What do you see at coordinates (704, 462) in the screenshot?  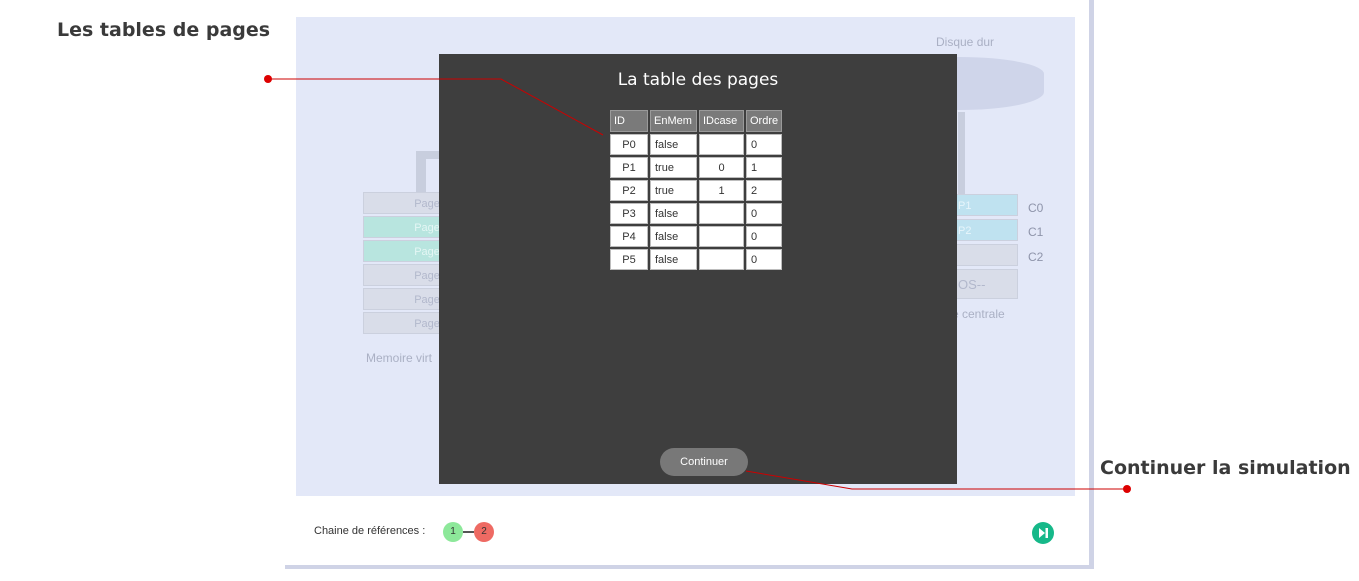 I see `continue-button: Continuer` at bounding box center [704, 462].